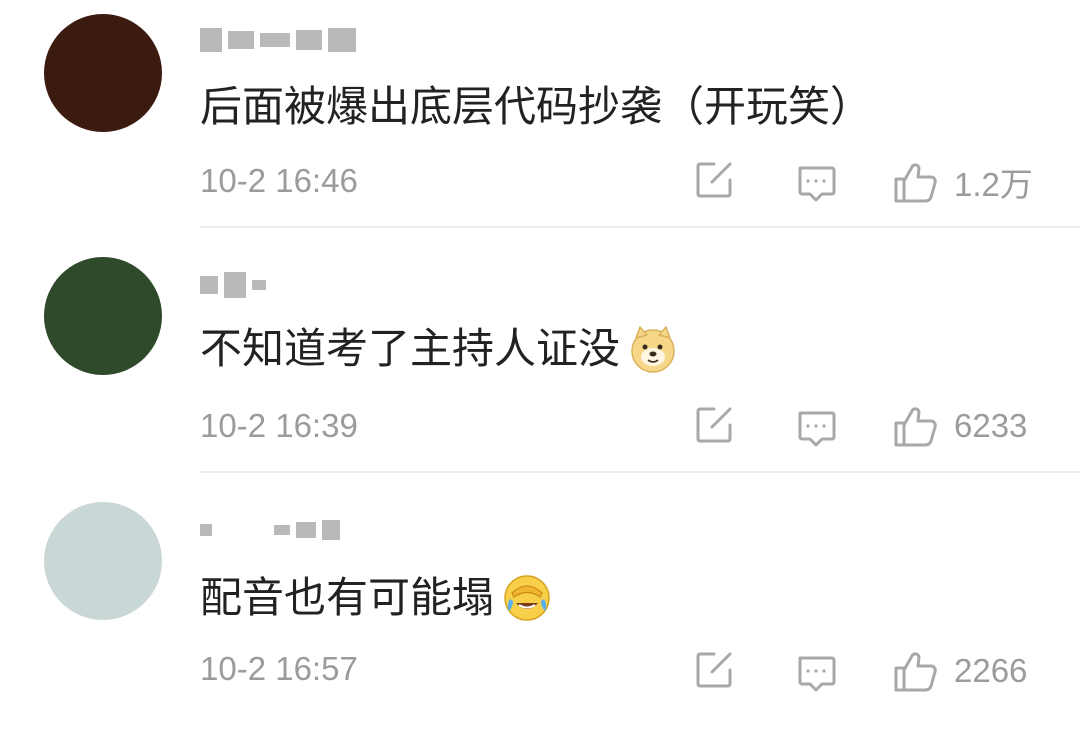 The image size is (1080, 735). I want to click on facepalm-laugh-emoji, so click(527, 598).